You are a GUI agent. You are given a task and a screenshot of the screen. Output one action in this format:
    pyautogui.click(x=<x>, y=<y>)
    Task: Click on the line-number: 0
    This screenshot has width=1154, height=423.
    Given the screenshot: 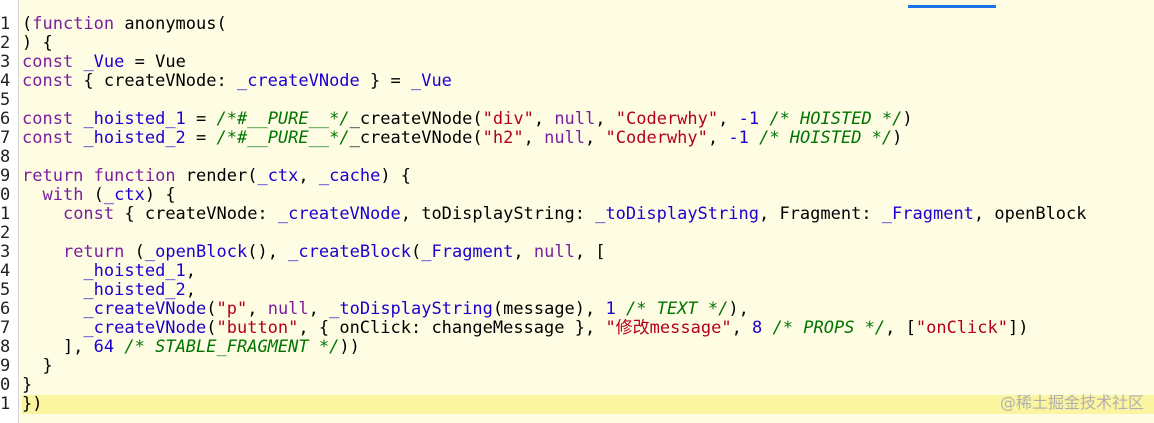 What is the action you would take?
    pyautogui.click(x=5, y=385)
    